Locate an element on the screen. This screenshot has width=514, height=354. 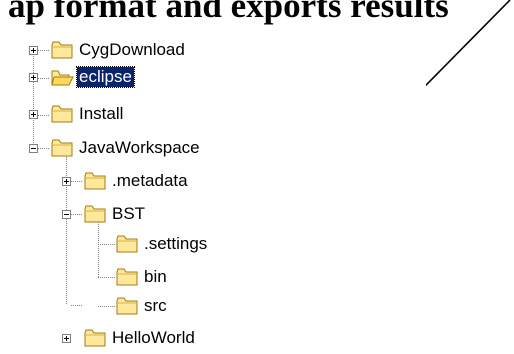
tree-node-bin: bin is located at coordinates (155, 277).